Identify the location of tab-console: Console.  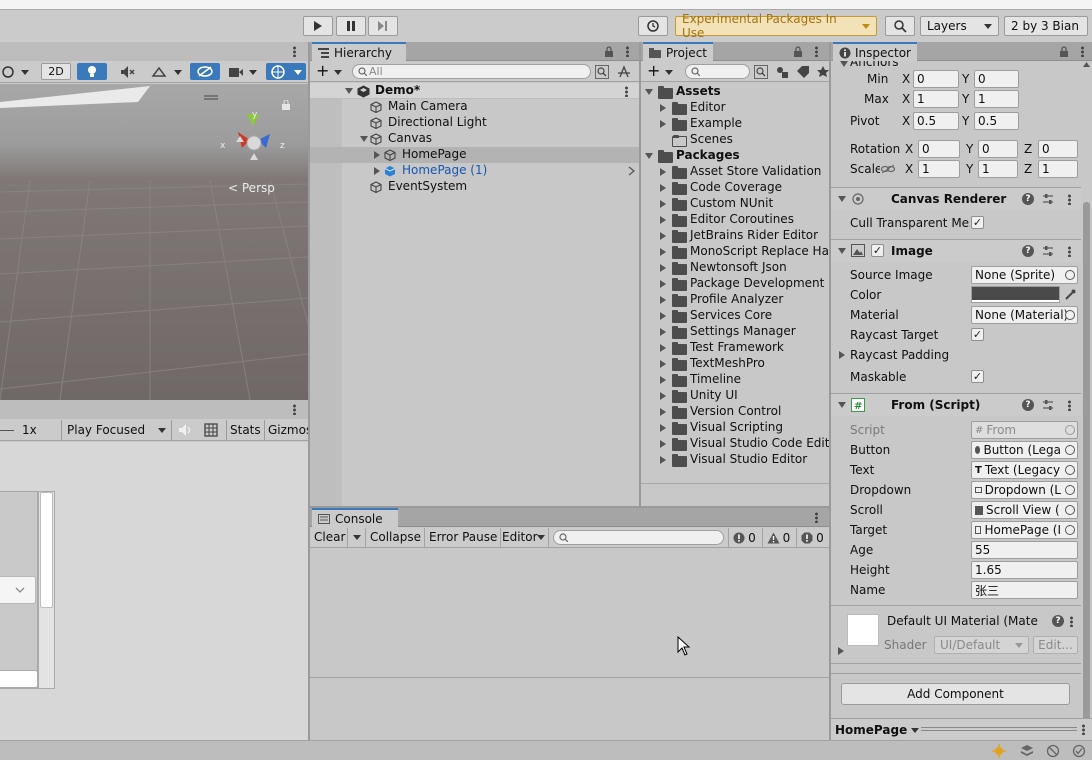
(355, 518).